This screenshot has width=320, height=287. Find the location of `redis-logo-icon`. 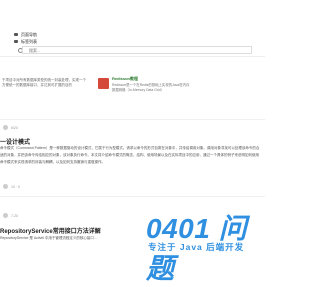

redis-logo-icon is located at coordinates (103, 83).